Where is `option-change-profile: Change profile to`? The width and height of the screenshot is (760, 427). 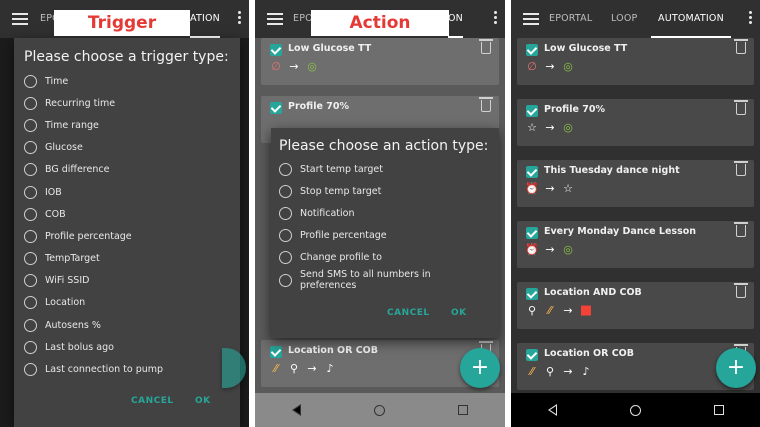
option-change-profile: Change profile to is located at coordinates (384, 258).